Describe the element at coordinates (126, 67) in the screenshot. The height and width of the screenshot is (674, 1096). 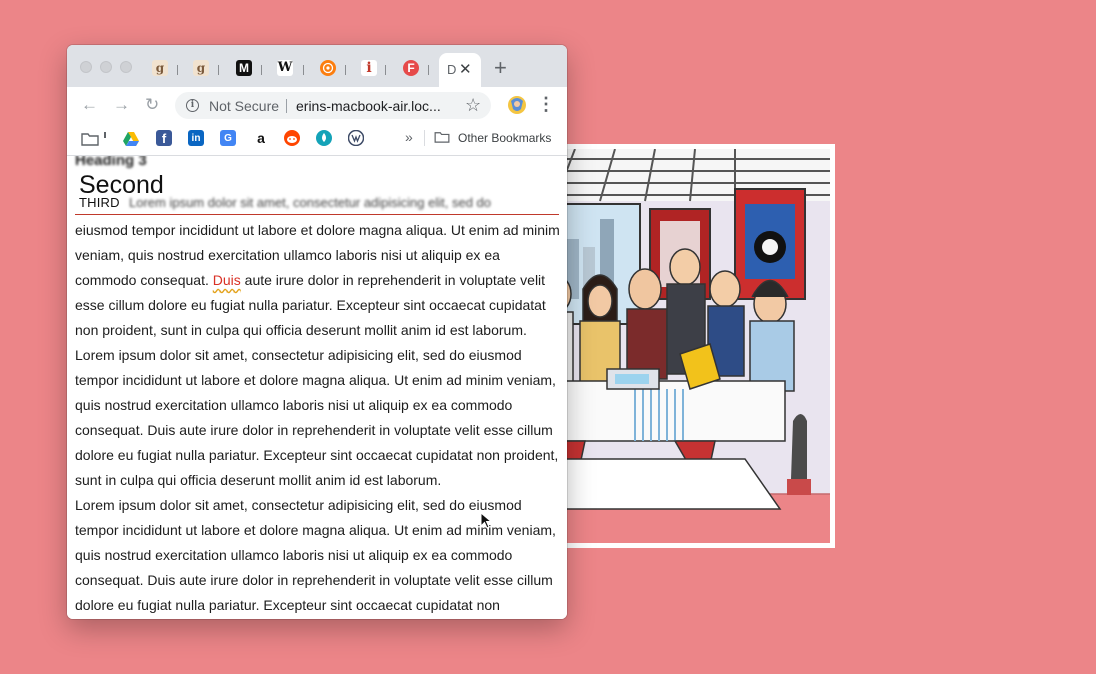
I see `zoom-window-button` at that location.